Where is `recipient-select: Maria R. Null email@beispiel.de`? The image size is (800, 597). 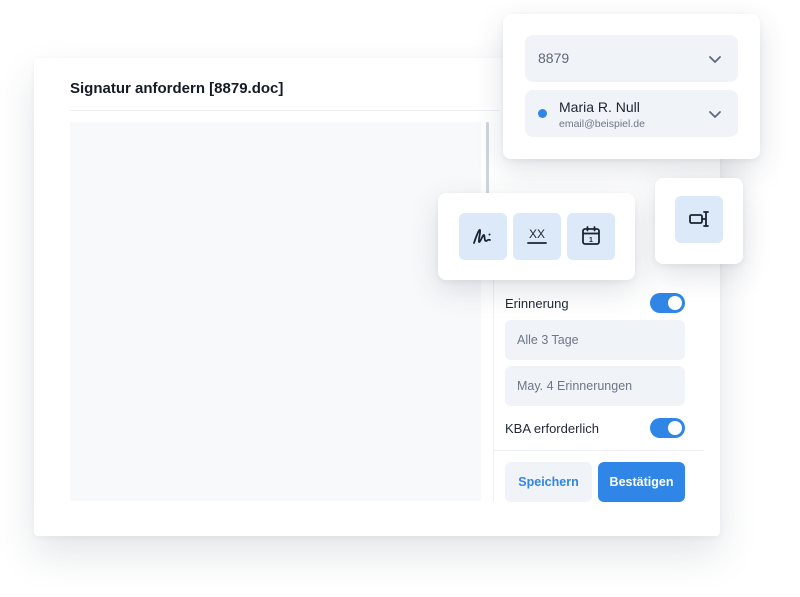
recipient-select: Maria R. Null email@beispiel.de is located at coordinates (631, 113).